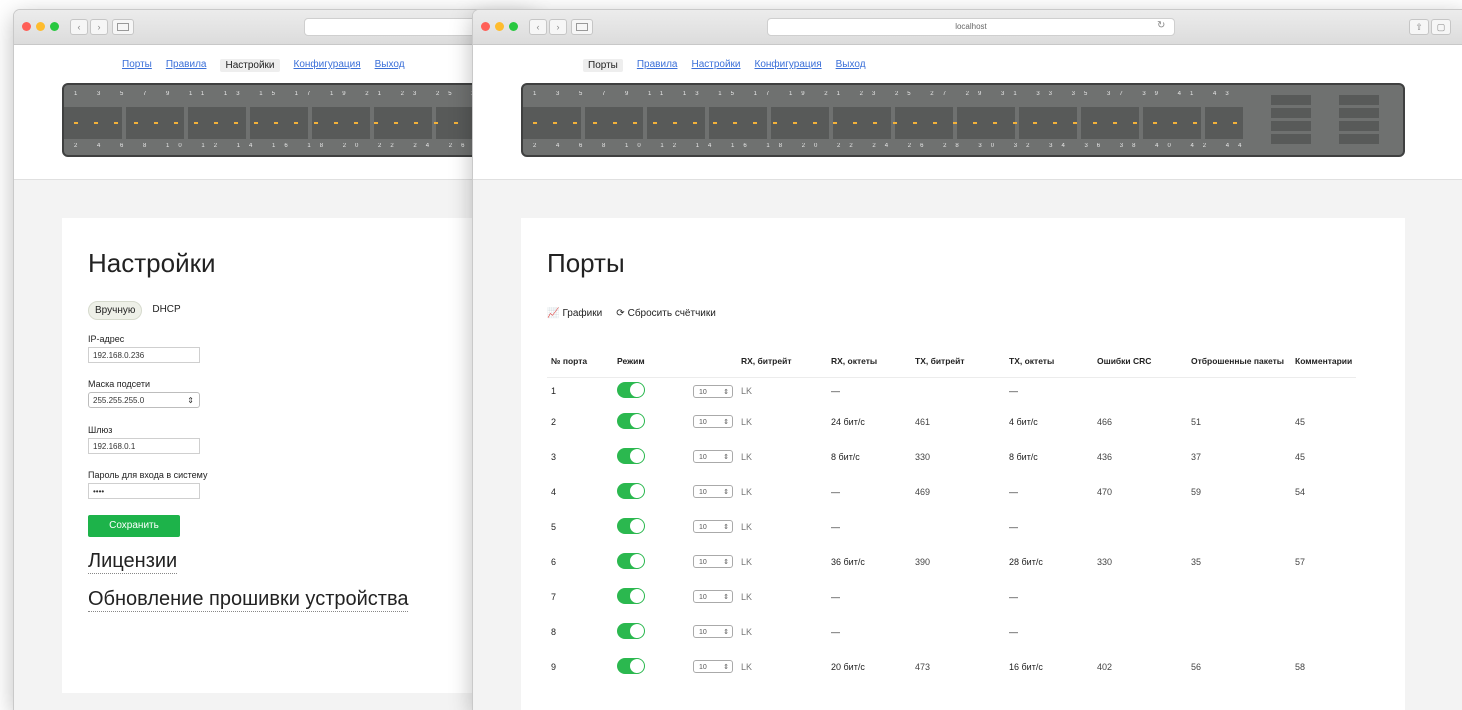  Describe the element at coordinates (554, 421) in the screenshot. I see `port-number: 2` at that location.